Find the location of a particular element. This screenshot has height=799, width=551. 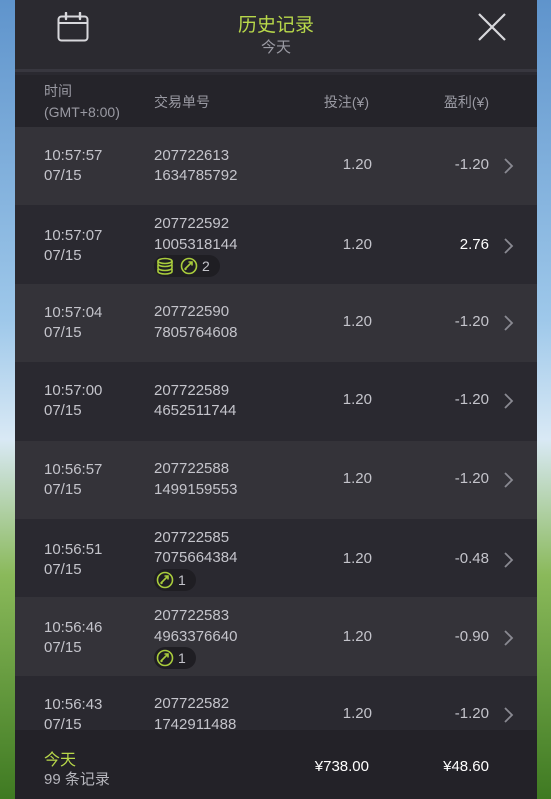

row-order-number: 207722589 4652511744 is located at coordinates (195, 401).